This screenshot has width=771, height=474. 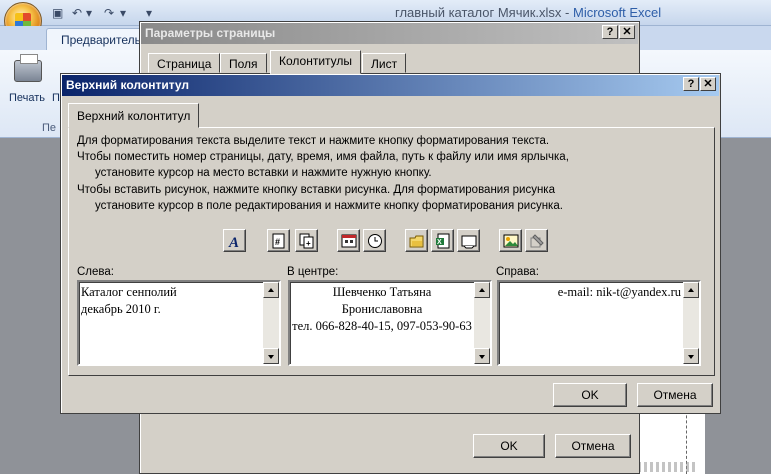 I want to click on save-icon: ▣, so click(x=57, y=13).